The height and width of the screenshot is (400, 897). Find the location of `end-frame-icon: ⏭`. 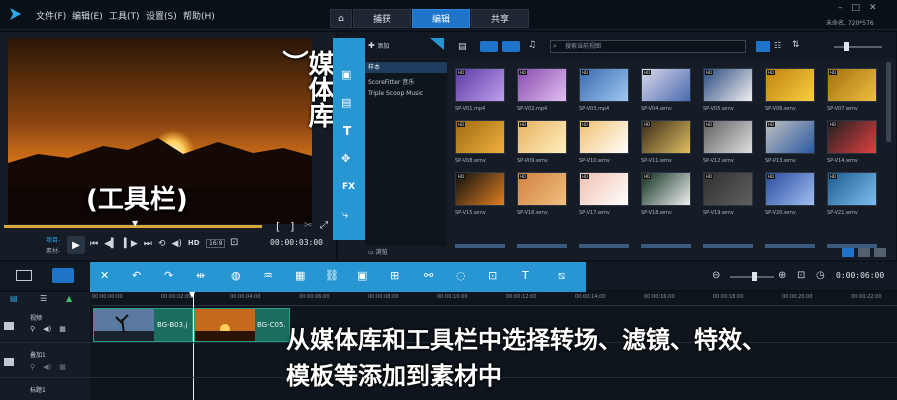

end-frame-icon: ⏭ is located at coordinates (148, 244).